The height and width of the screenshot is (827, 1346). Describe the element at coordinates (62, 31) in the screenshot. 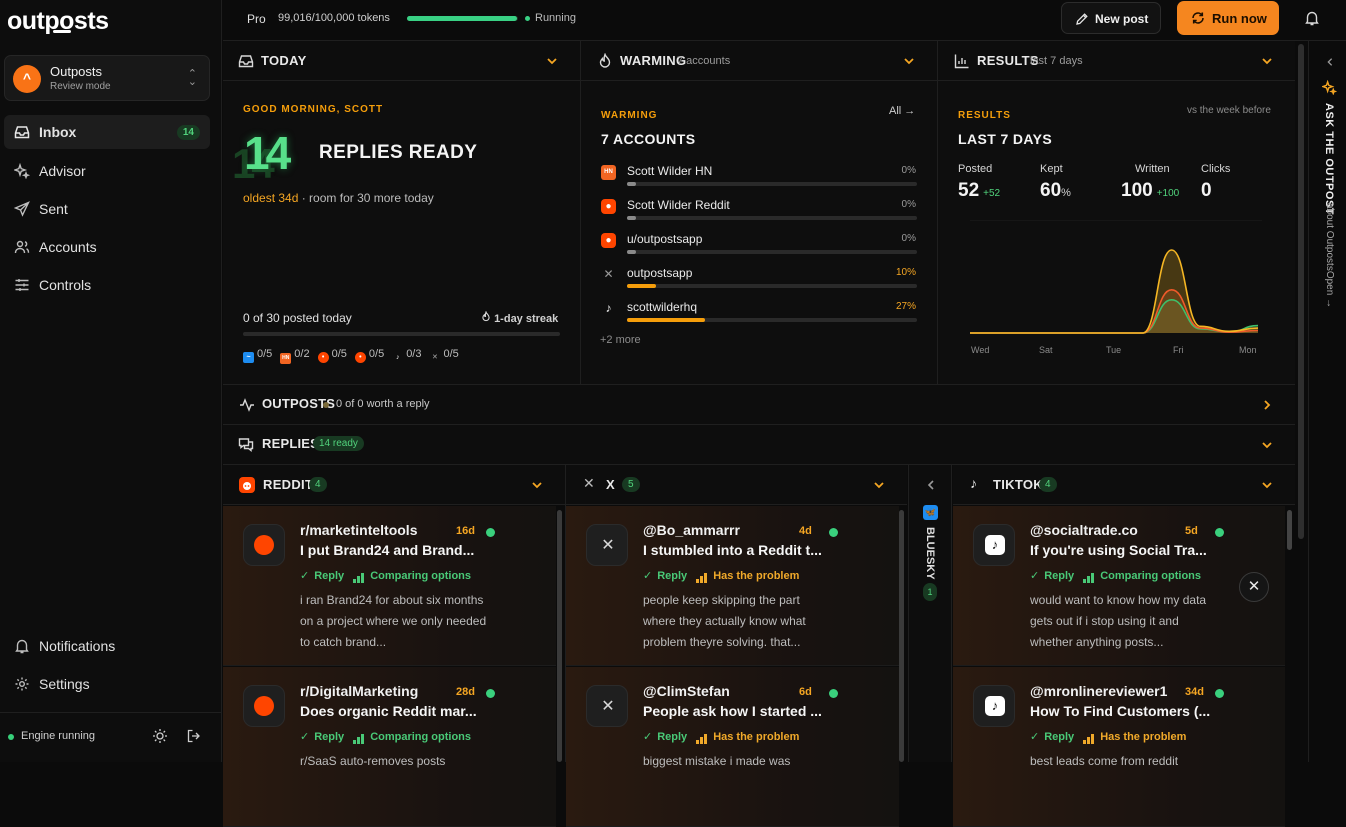

I see `logo-dots` at that location.